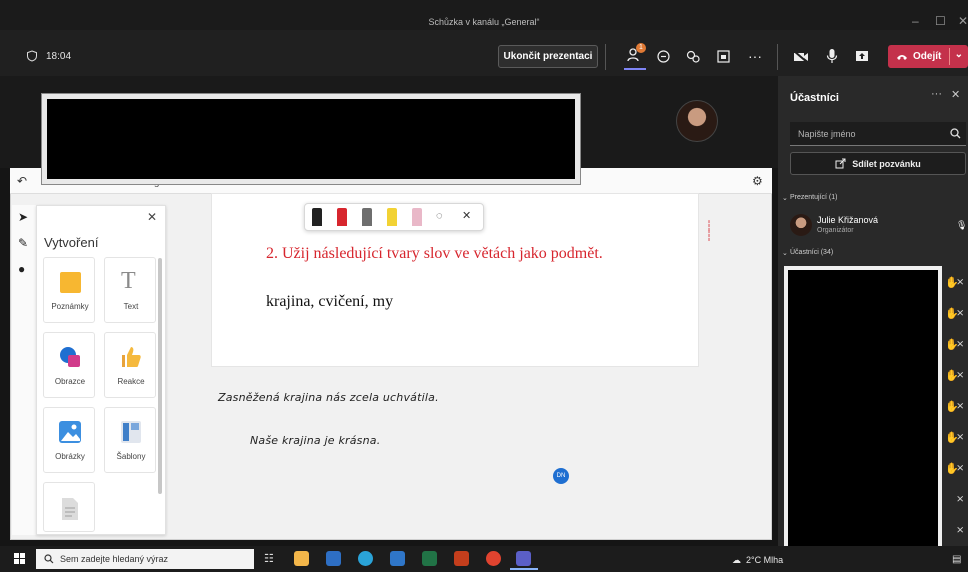  What do you see at coordinates (328, 397) in the screenshot?
I see `handwritten-sentence-1: Zasněžená krajina nás zcela uchvátila.` at bounding box center [328, 397].